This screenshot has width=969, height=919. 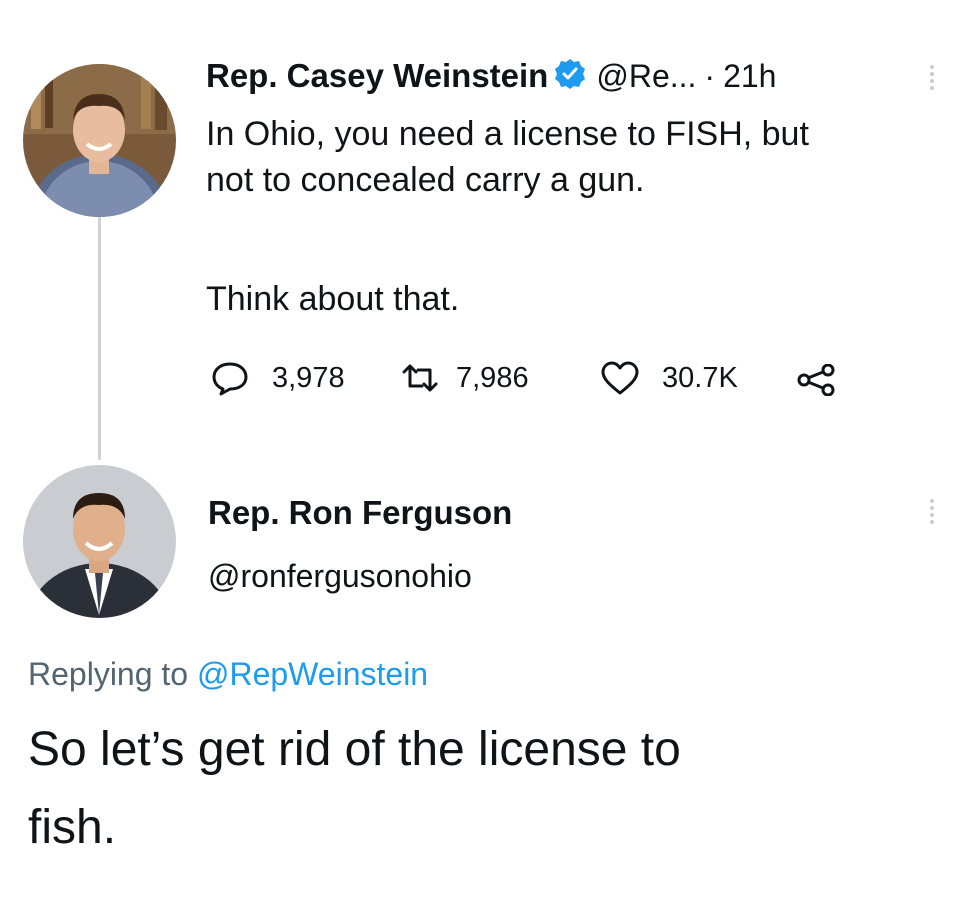 I want to click on tweet-text-line: In Ohio, you need a license to FISH, but, so click(x=507, y=134).